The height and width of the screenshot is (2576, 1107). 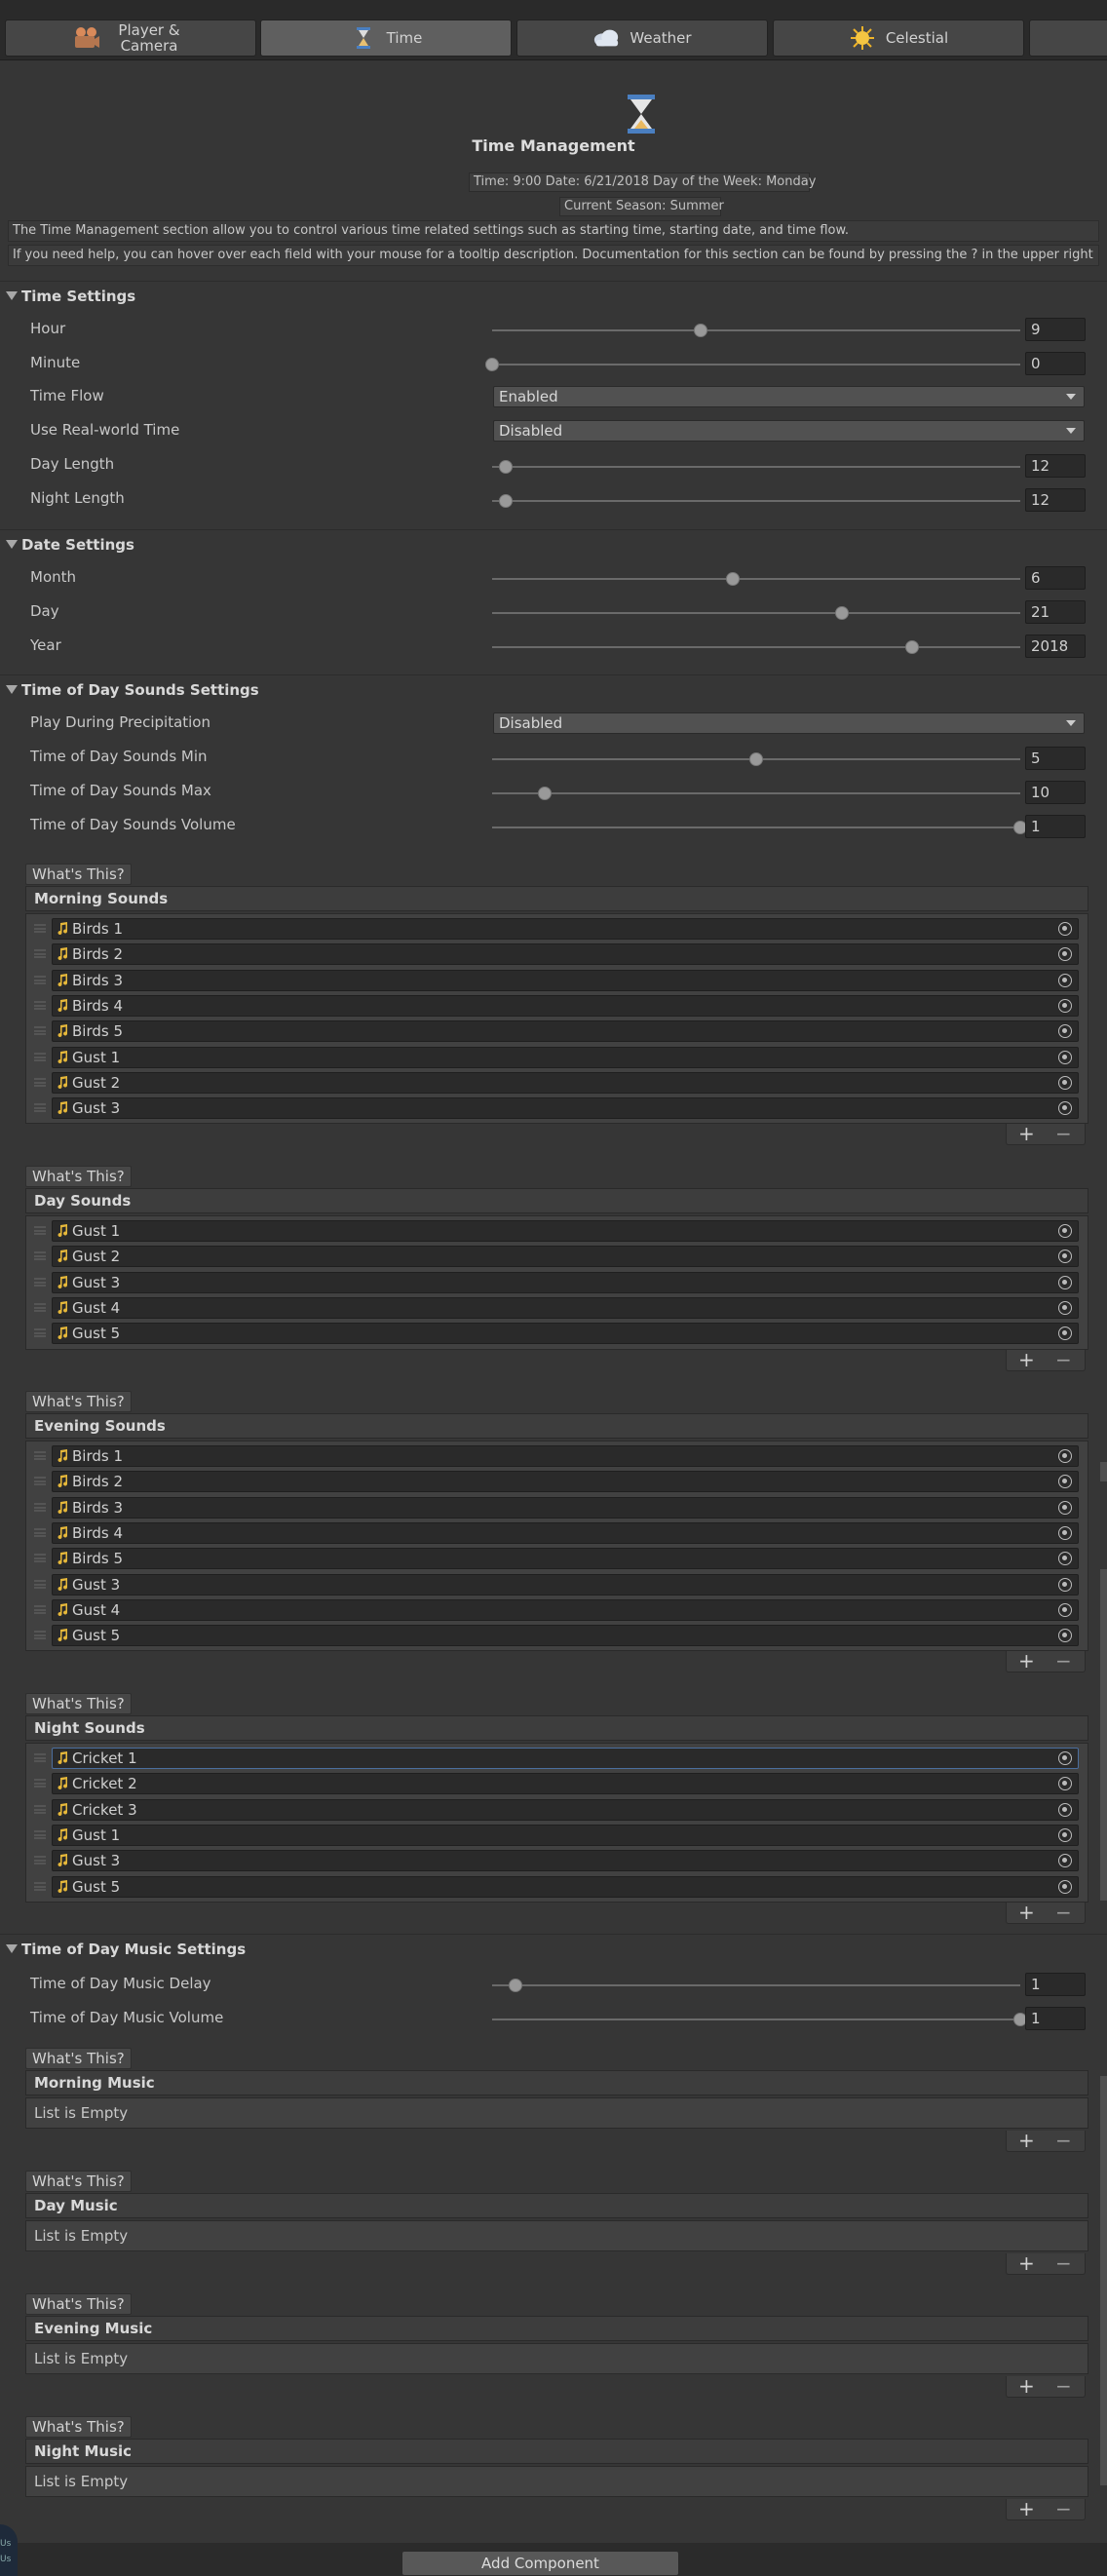 I want to click on list-item: Birds 4, so click(x=555, y=1006).